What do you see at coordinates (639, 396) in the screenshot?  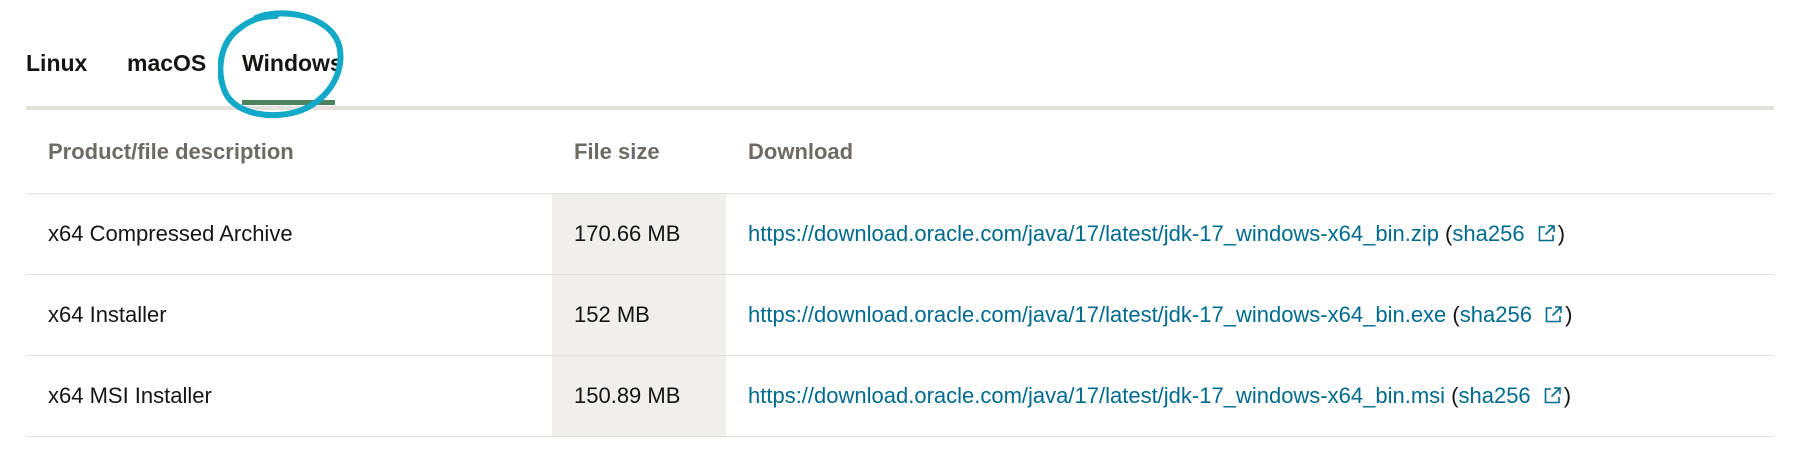 I see `file-size: 150.89 MB` at bounding box center [639, 396].